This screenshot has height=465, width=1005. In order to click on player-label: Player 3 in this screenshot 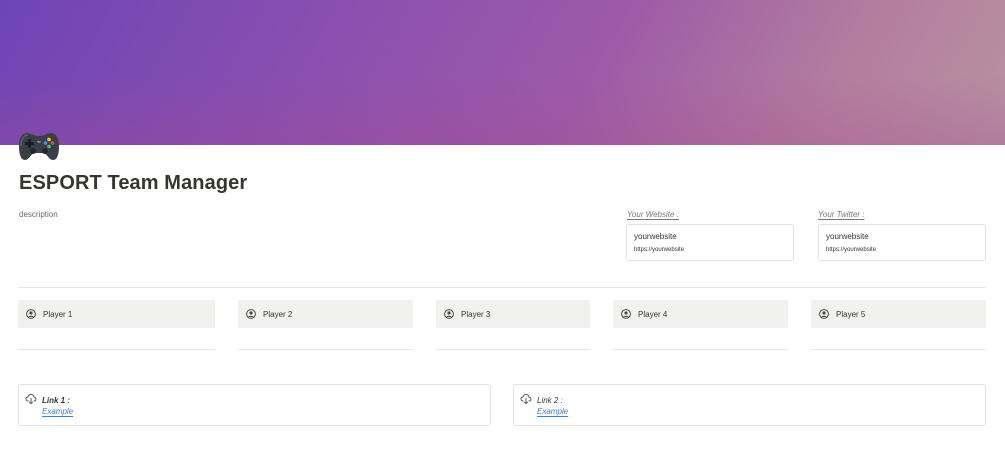, I will do `click(476, 314)`.